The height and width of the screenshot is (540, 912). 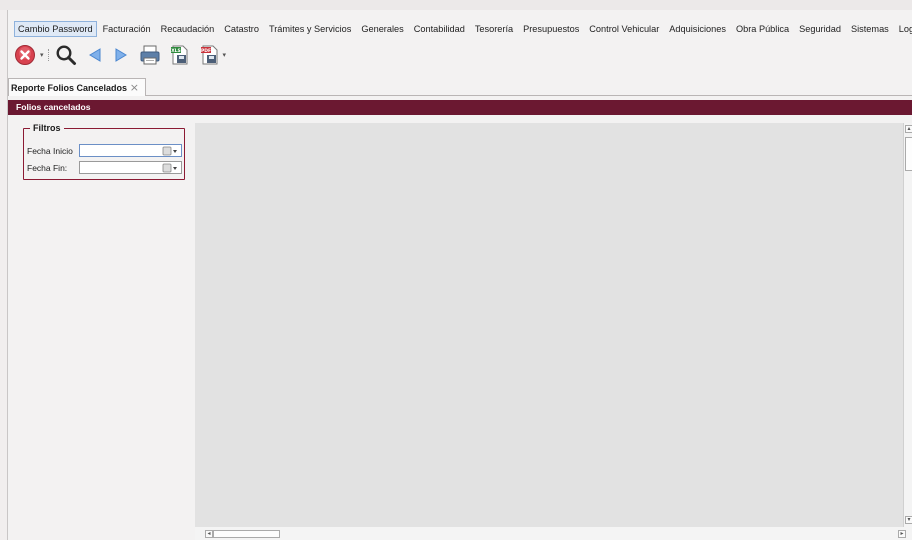 I want to click on menu-tramites-servicios: Trámites y Servicios, so click(x=310, y=29).